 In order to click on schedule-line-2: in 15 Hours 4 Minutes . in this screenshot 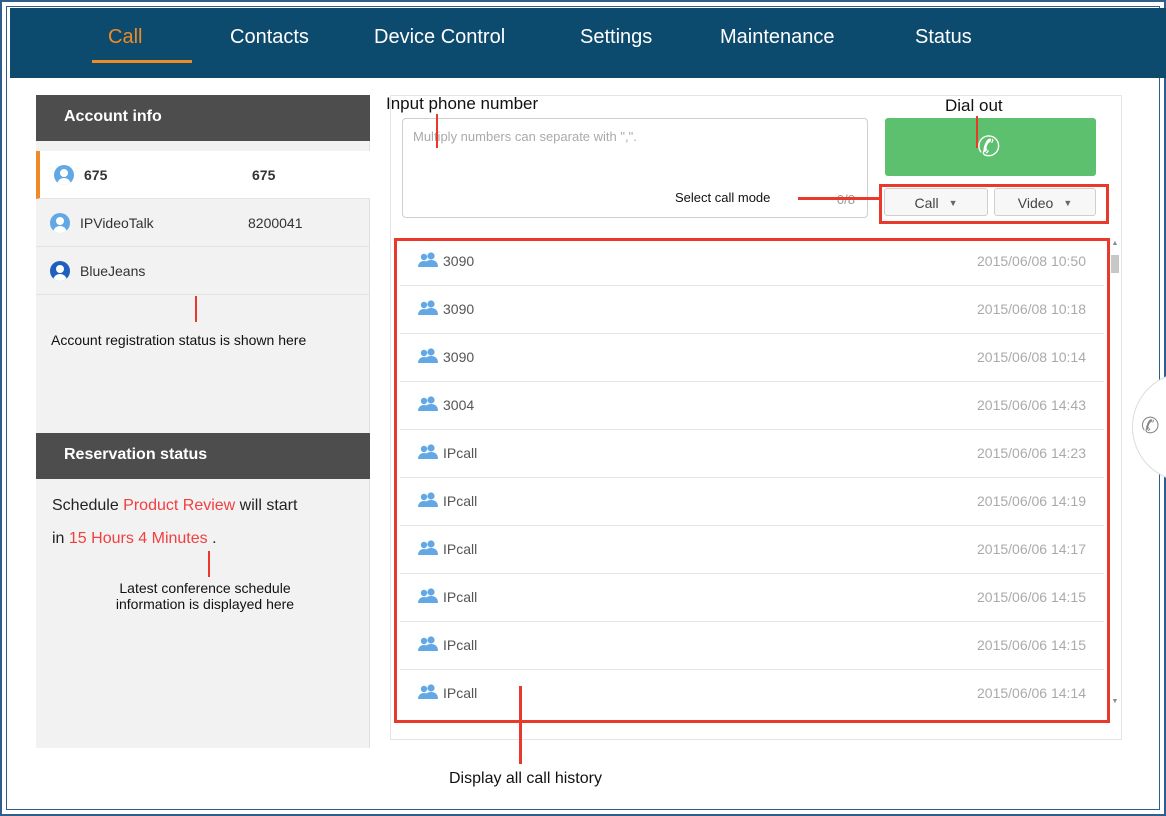, I will do `click(134, 539)`.